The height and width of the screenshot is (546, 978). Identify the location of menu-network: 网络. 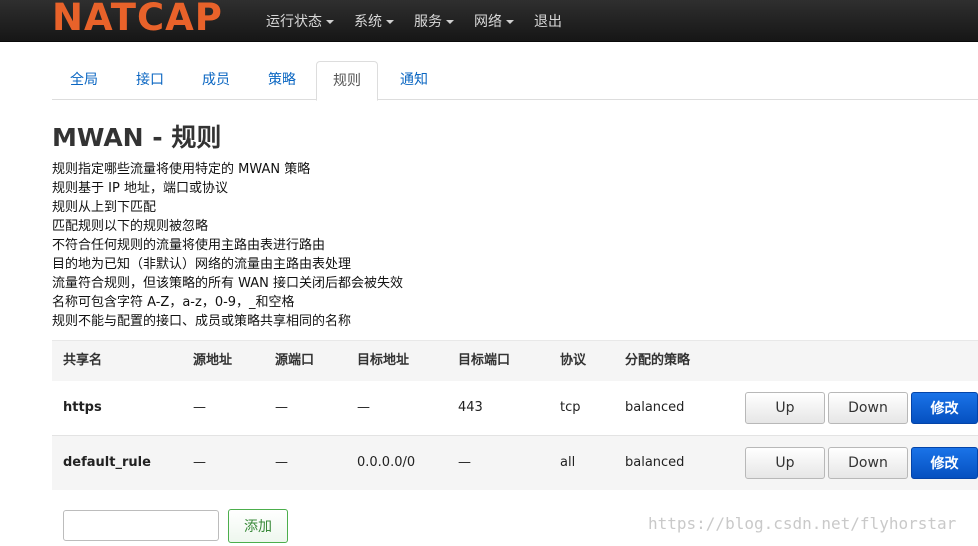
(494, 21).